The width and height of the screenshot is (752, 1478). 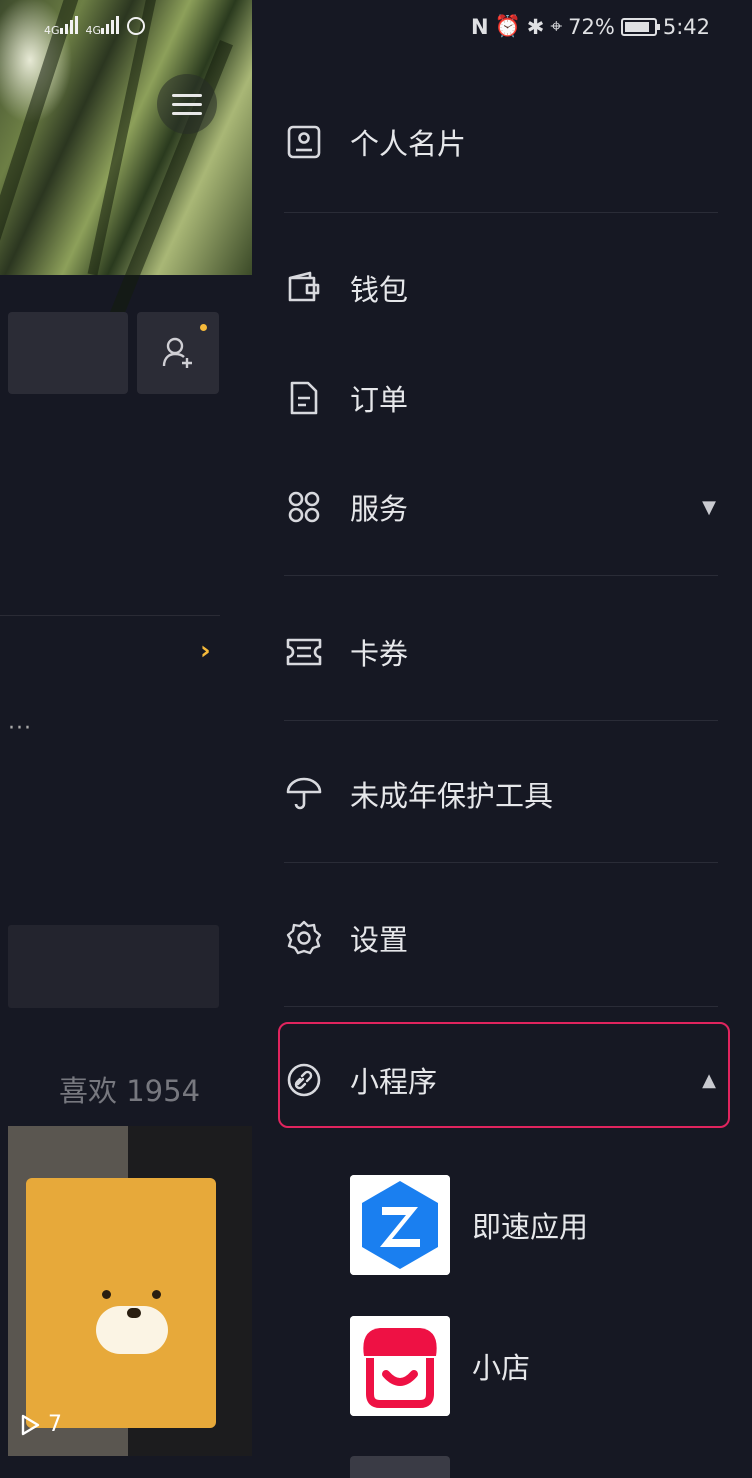 I want to click on drawer-item-mini-programs: 小程序 ▲, so click(x=503, y=1080).